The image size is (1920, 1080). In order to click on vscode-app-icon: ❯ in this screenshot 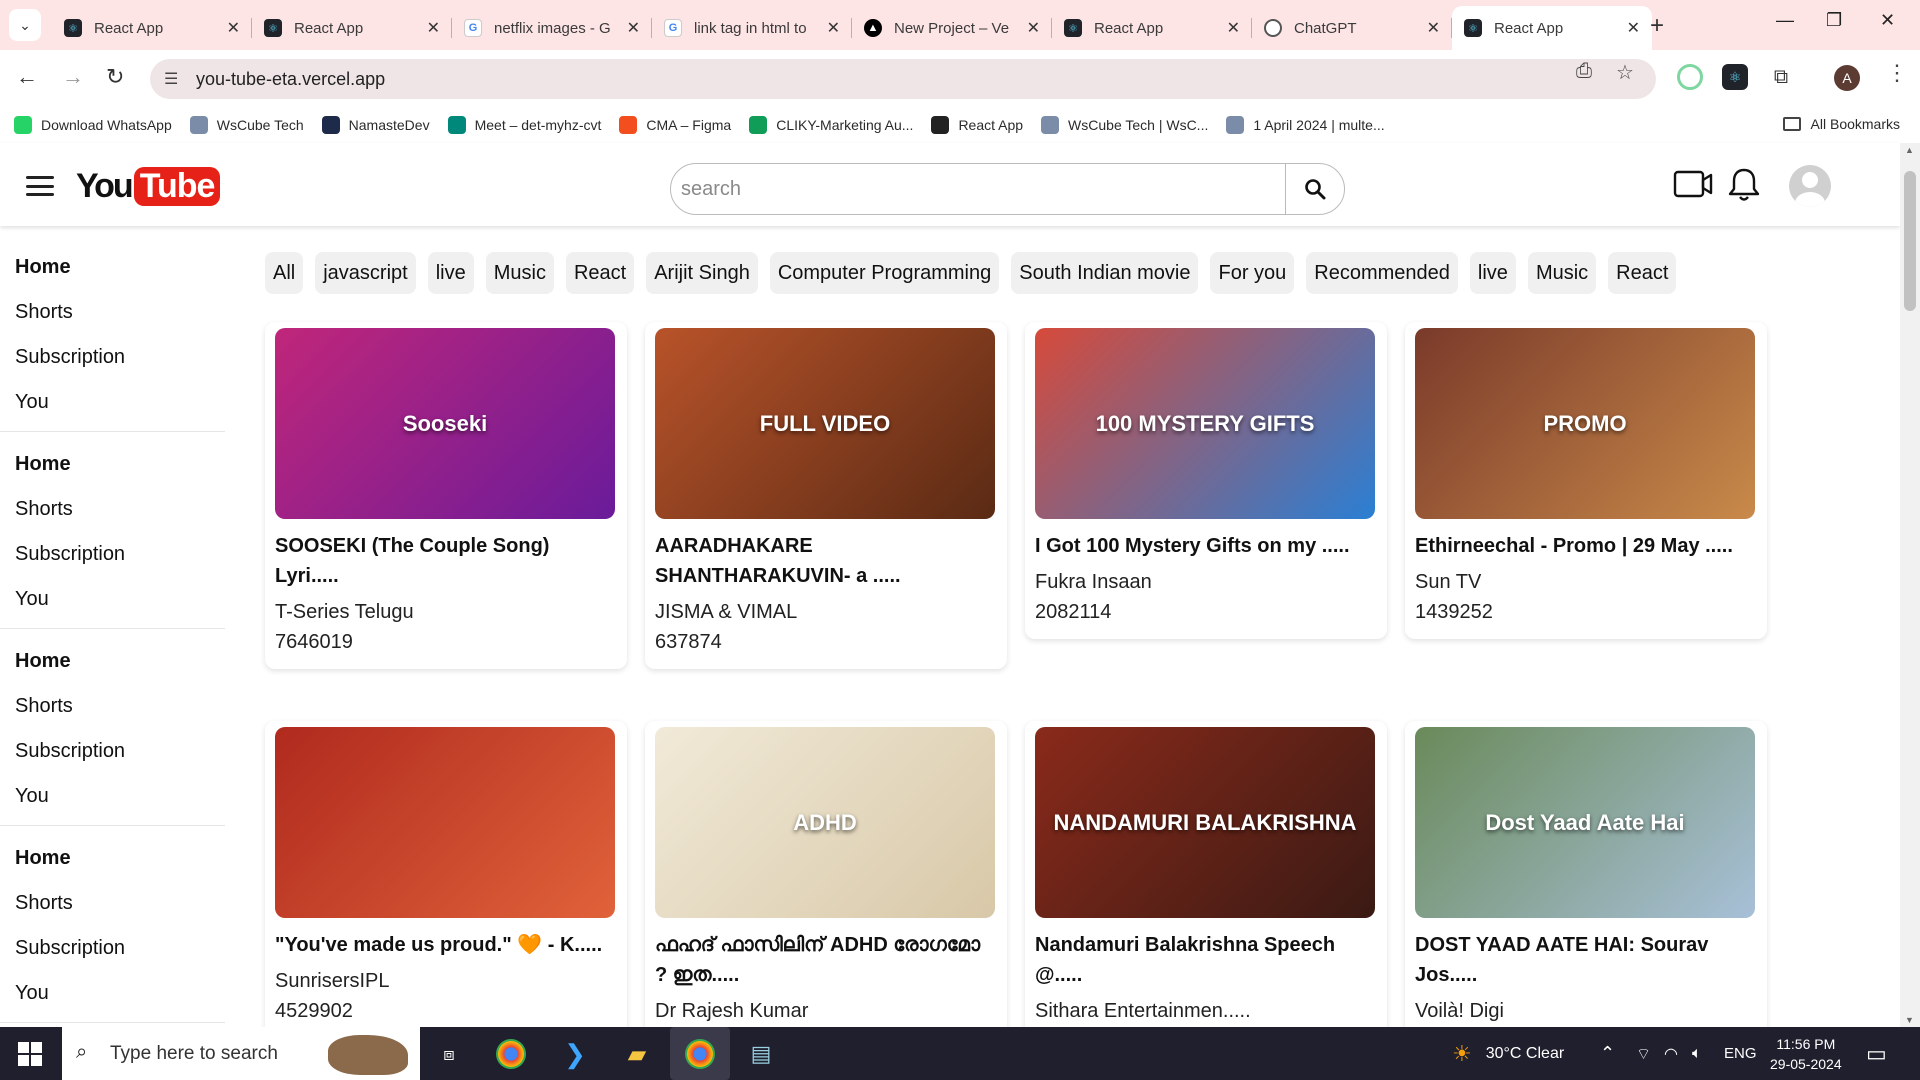, I will do `click(575, 1054)`.